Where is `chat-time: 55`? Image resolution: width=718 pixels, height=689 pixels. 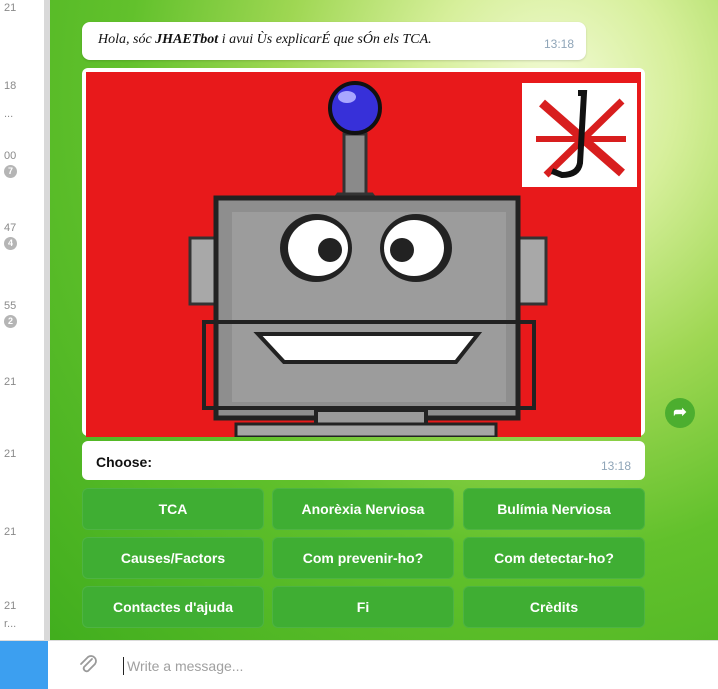
chat-time: 55 is located at coordinates (10, 306).